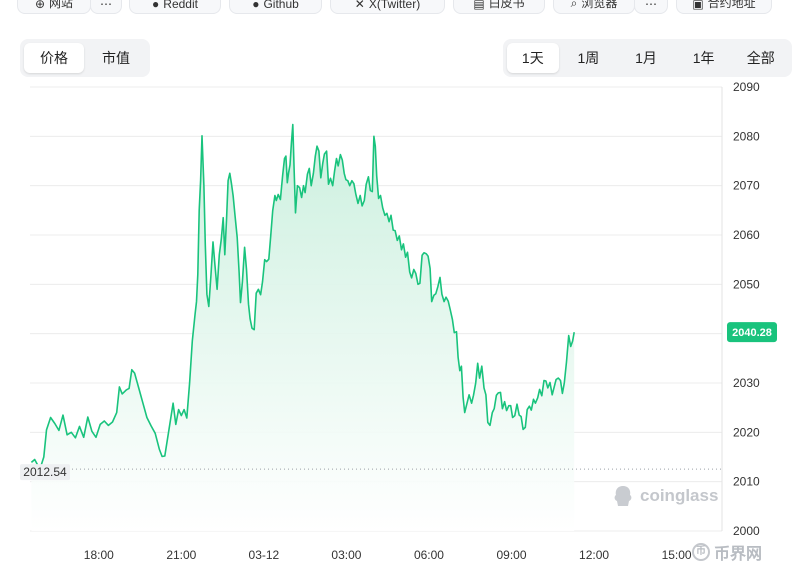 This screenshot has width=799, height=579. Describe the element at coordinates (180, 5) in the screenshot. I see `reddit-link-label: Reddit` at that location.